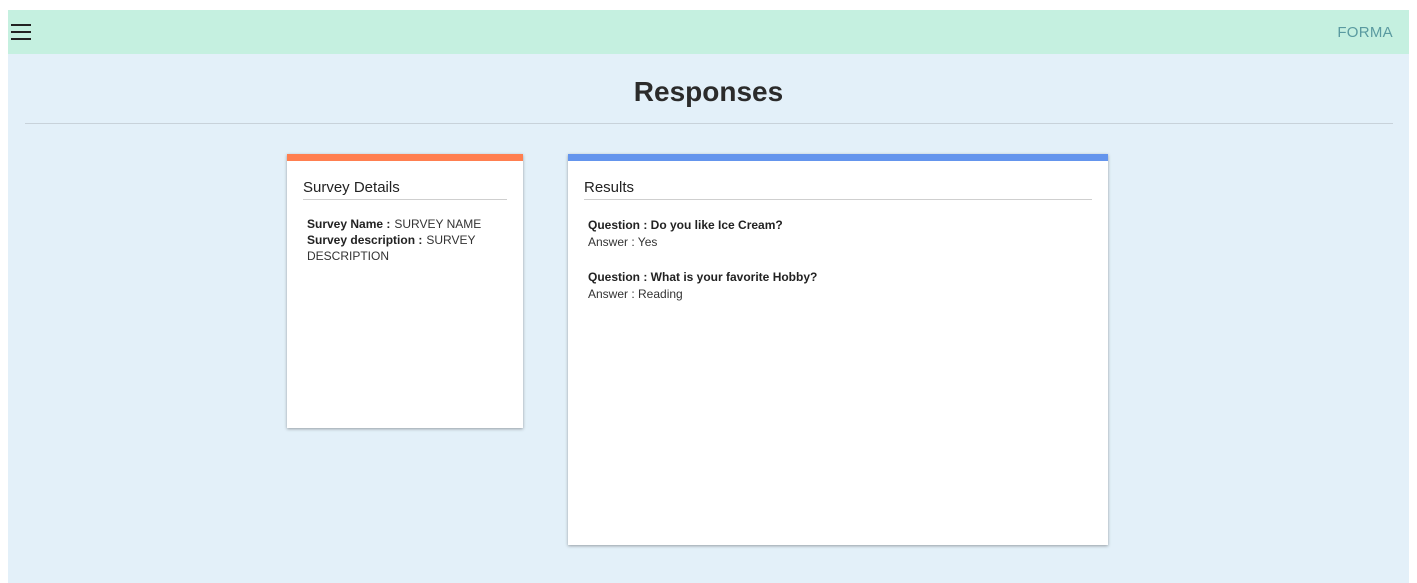 This screenshot has height=583, width=1417. Describe the element at coordinates (685, 225) in the screenshot. I see `result-question: Question : Do you like Ice Cream?` at that location.